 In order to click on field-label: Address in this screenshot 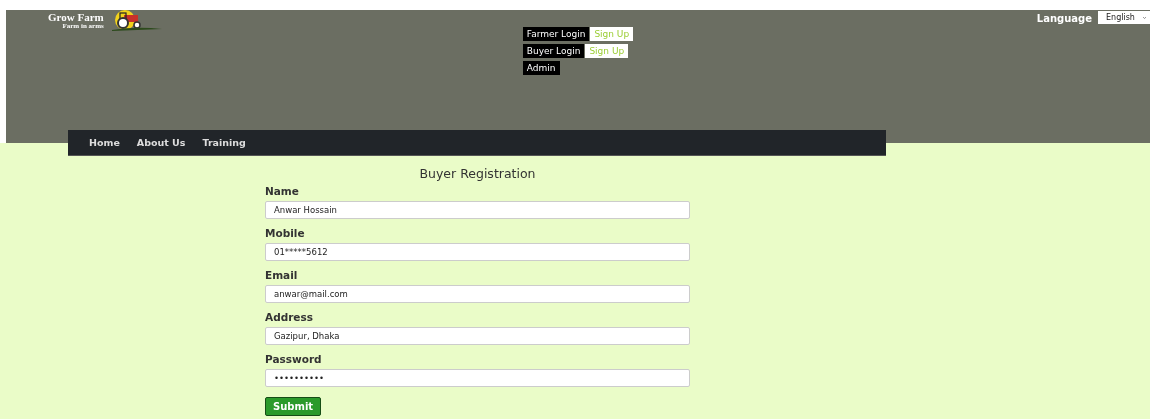, I will do `click(289, 317)`.